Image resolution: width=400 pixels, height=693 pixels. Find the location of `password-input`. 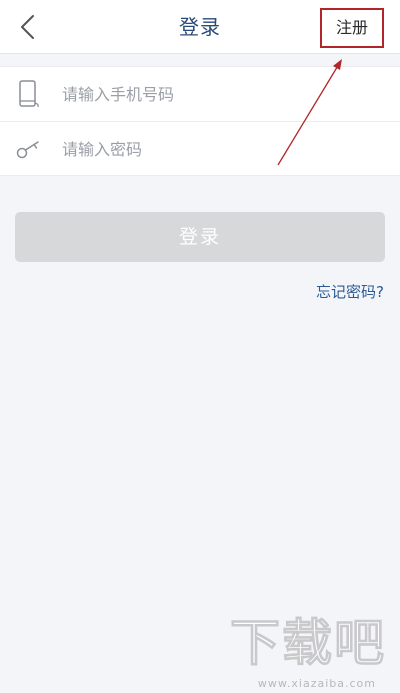

password-input is located at coordinates (217, 149).